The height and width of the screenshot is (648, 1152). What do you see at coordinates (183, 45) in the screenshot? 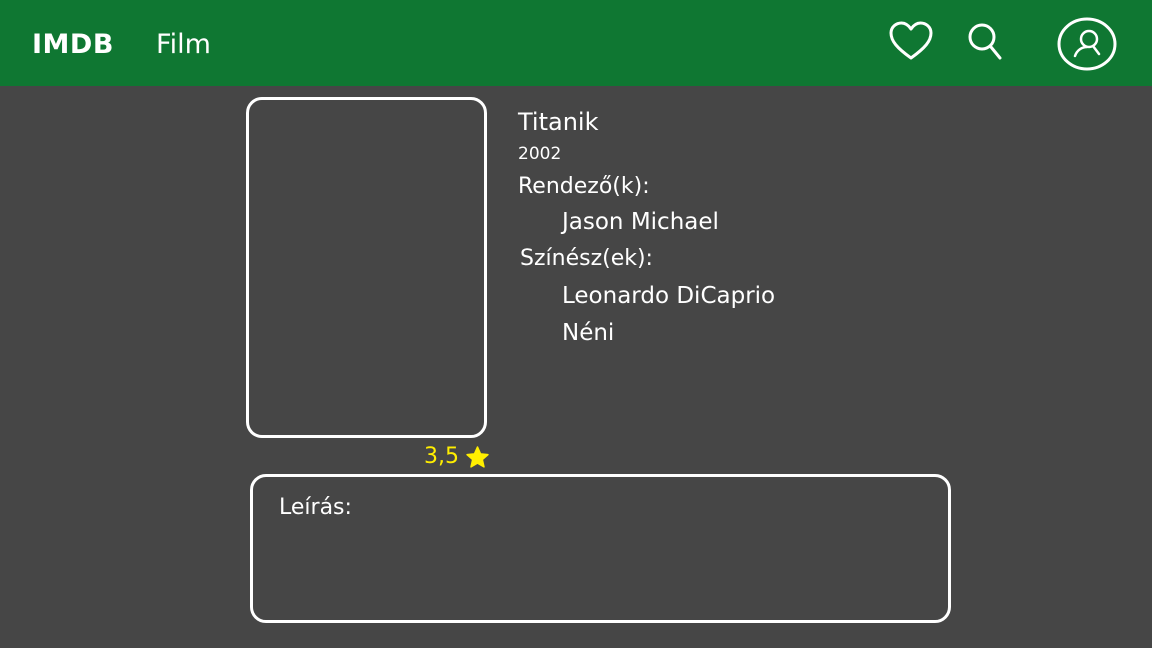
I see `nav-link-film: Film` at bounding box center [183, 45].